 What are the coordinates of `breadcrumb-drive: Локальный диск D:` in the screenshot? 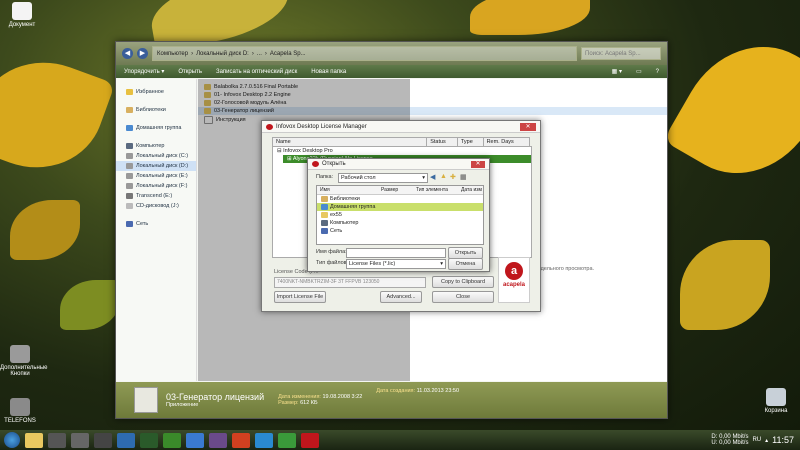 It's located at (222, 54).